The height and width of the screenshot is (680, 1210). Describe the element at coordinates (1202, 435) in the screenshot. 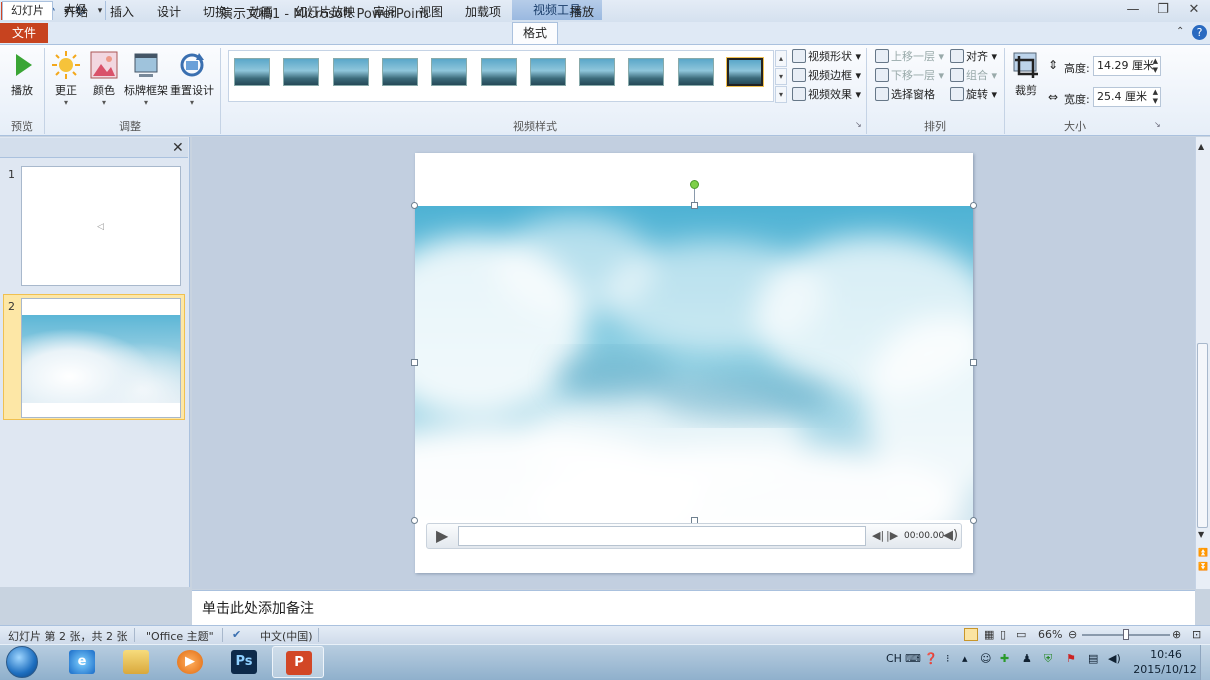

I see `scrollbar-thumb` at that location.